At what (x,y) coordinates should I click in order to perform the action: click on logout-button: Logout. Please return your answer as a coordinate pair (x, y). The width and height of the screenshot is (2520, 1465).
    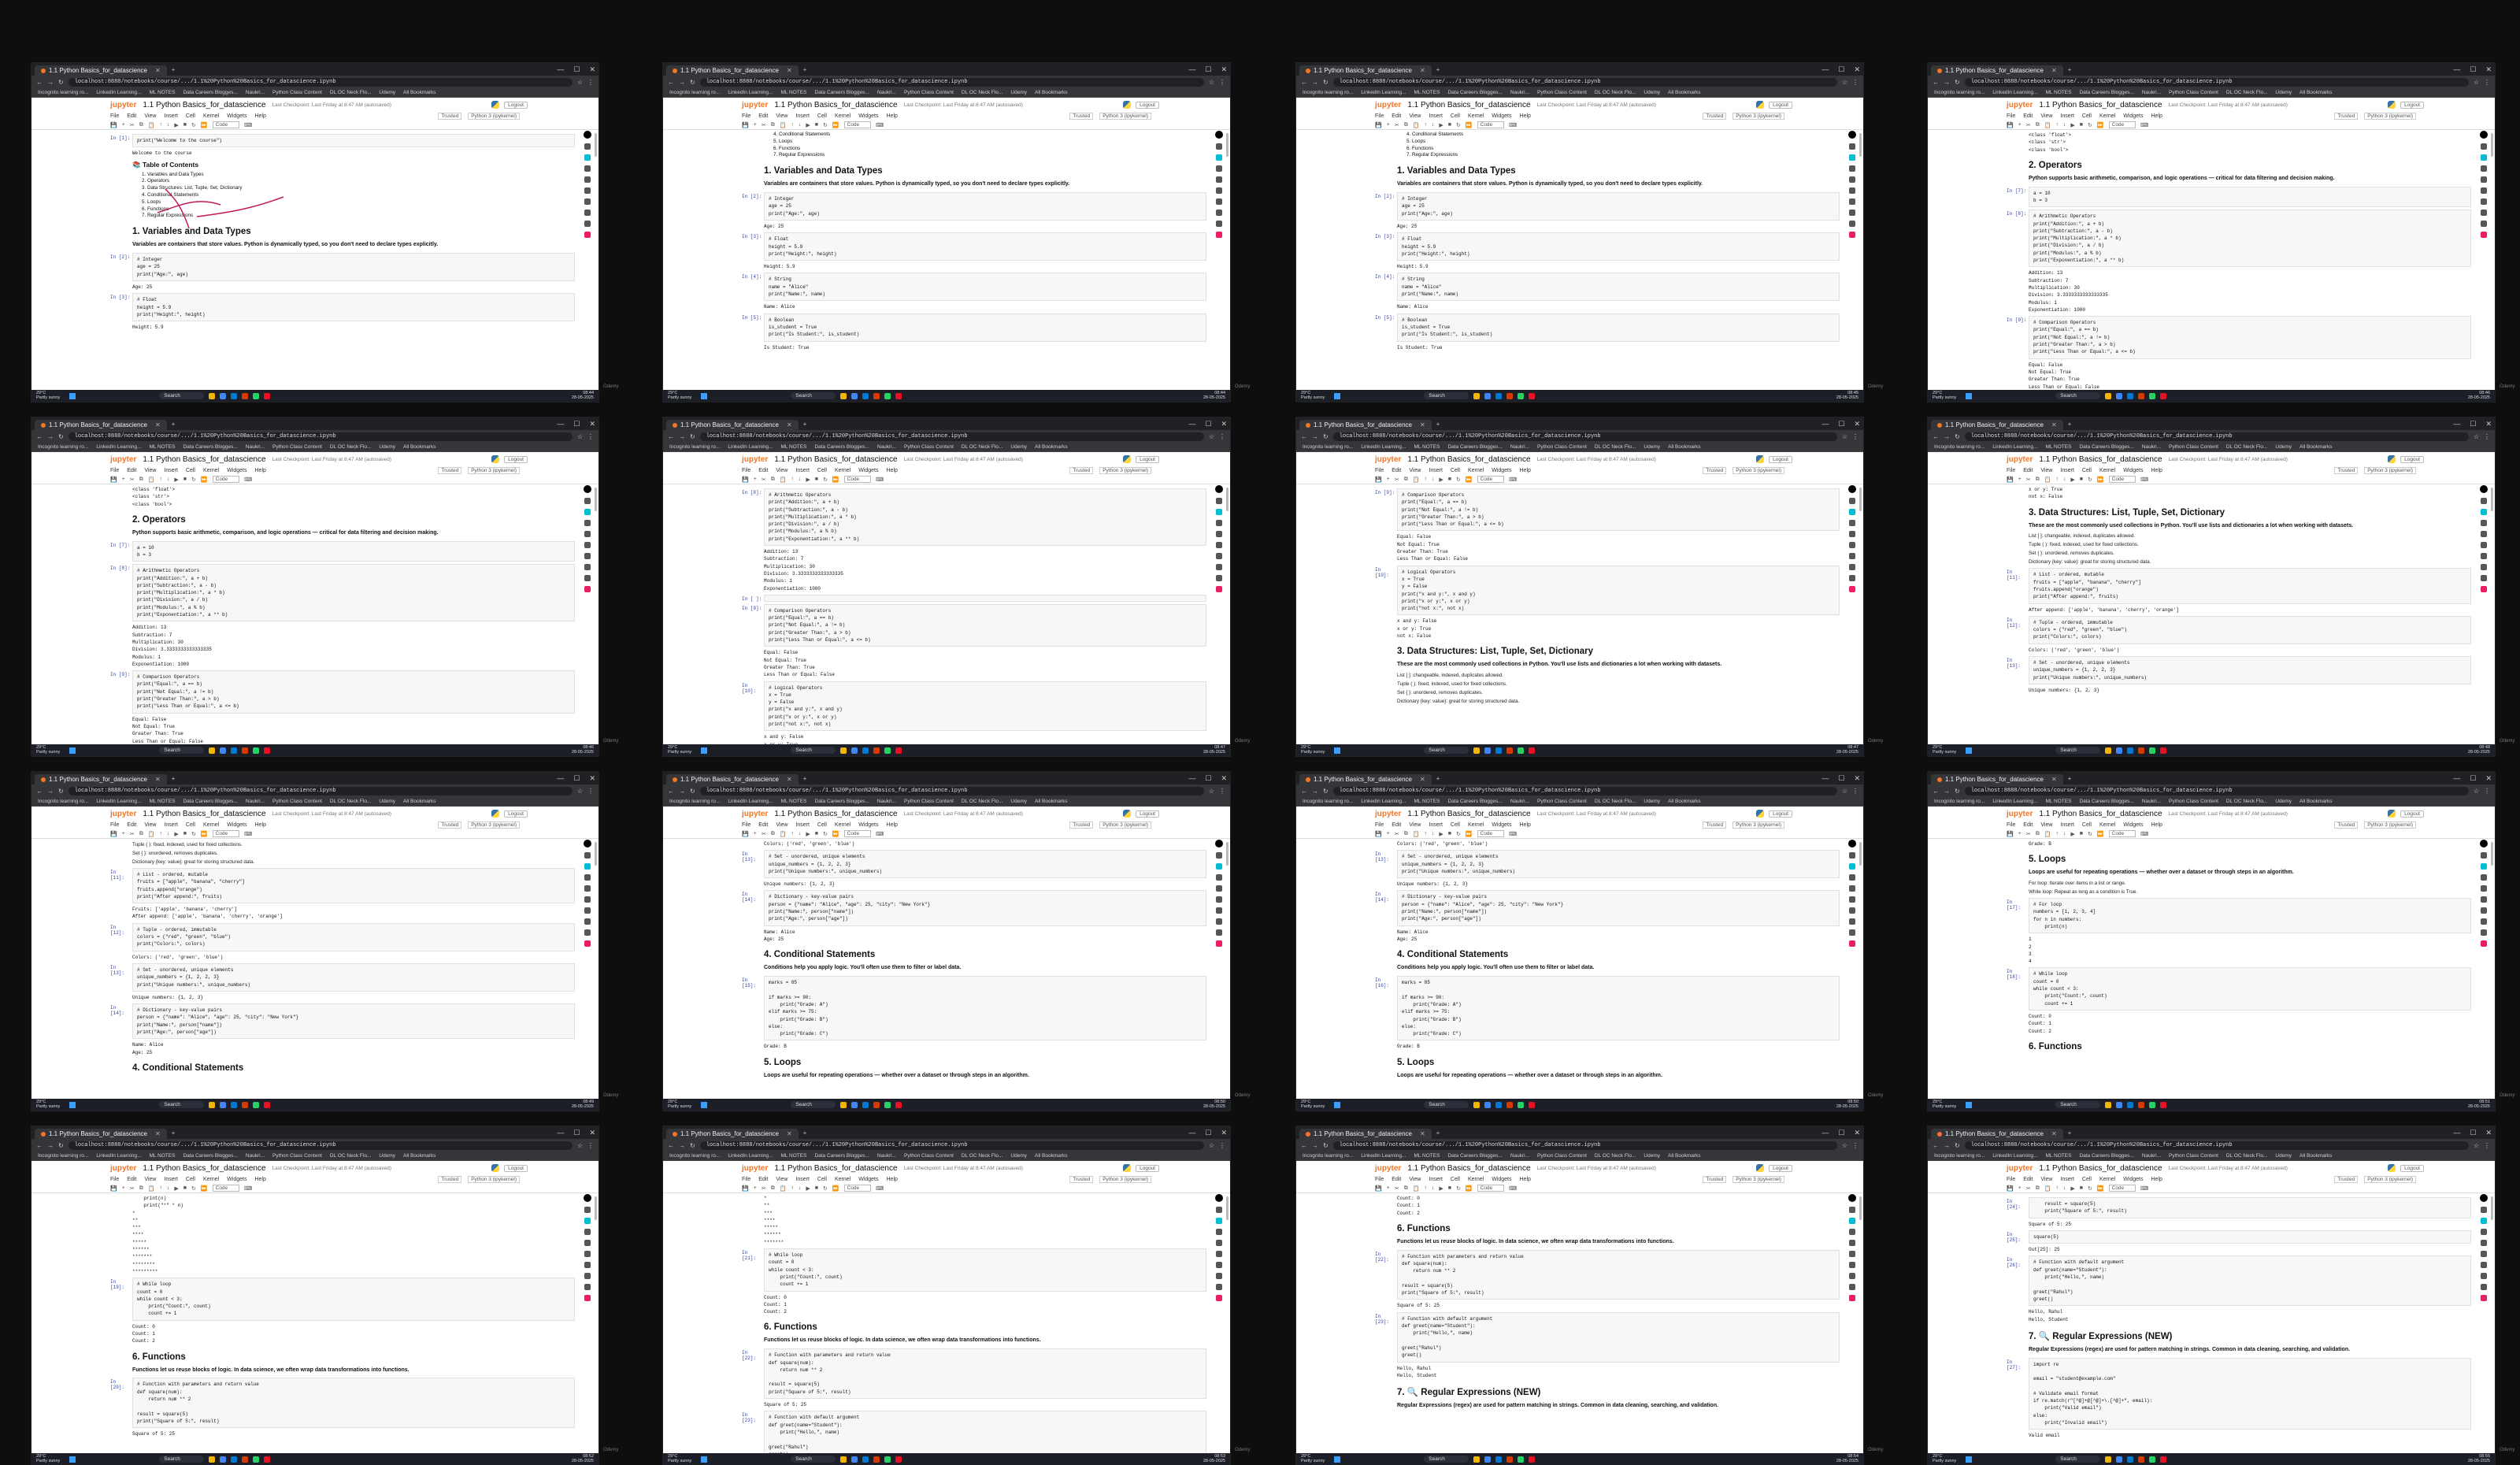
    Looking at the image, I should click on (516, 105).